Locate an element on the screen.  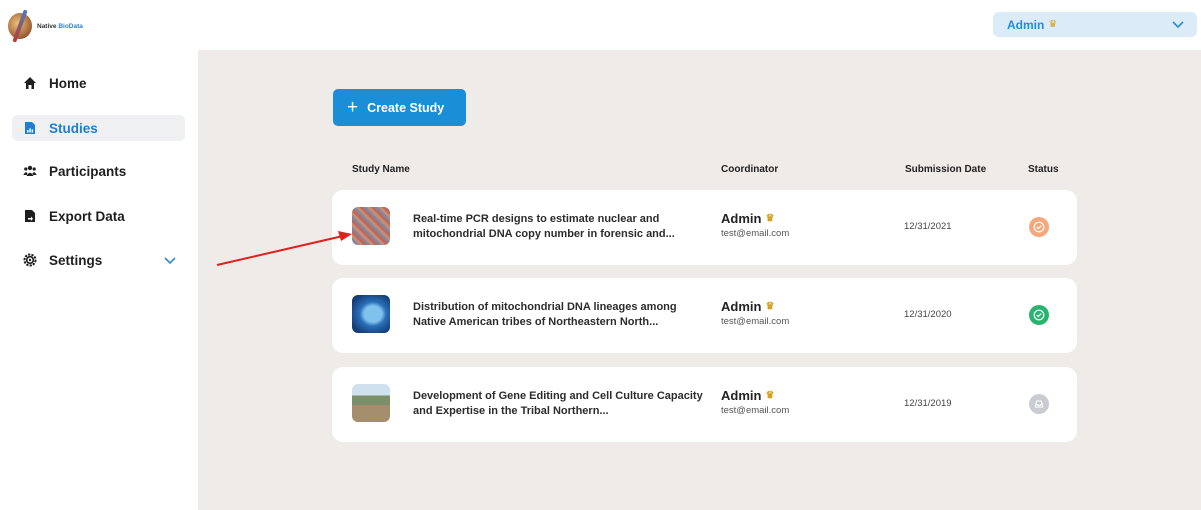
column-header-study-name: Study Name is located at coordinates (381, 169).